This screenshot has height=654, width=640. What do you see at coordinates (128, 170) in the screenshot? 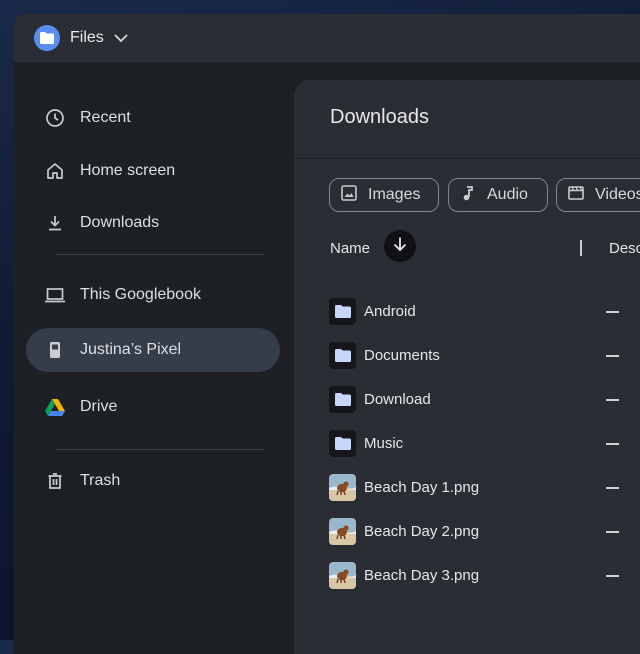
I see `sidebar-item-label: Home screen` at bounding box center [128, 170].